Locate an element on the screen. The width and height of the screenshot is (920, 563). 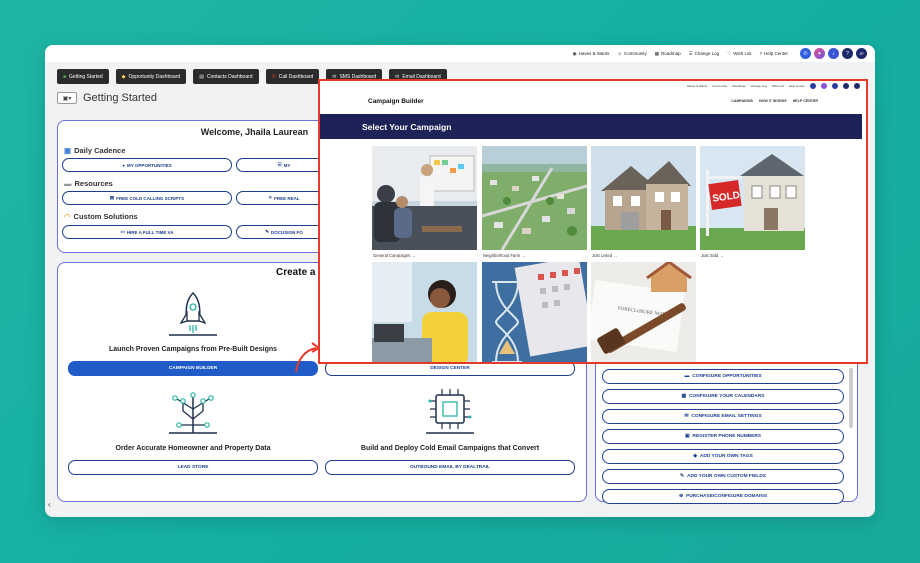
free-real-button: ✕ FREE REAL is located at coordinates (283, 198).